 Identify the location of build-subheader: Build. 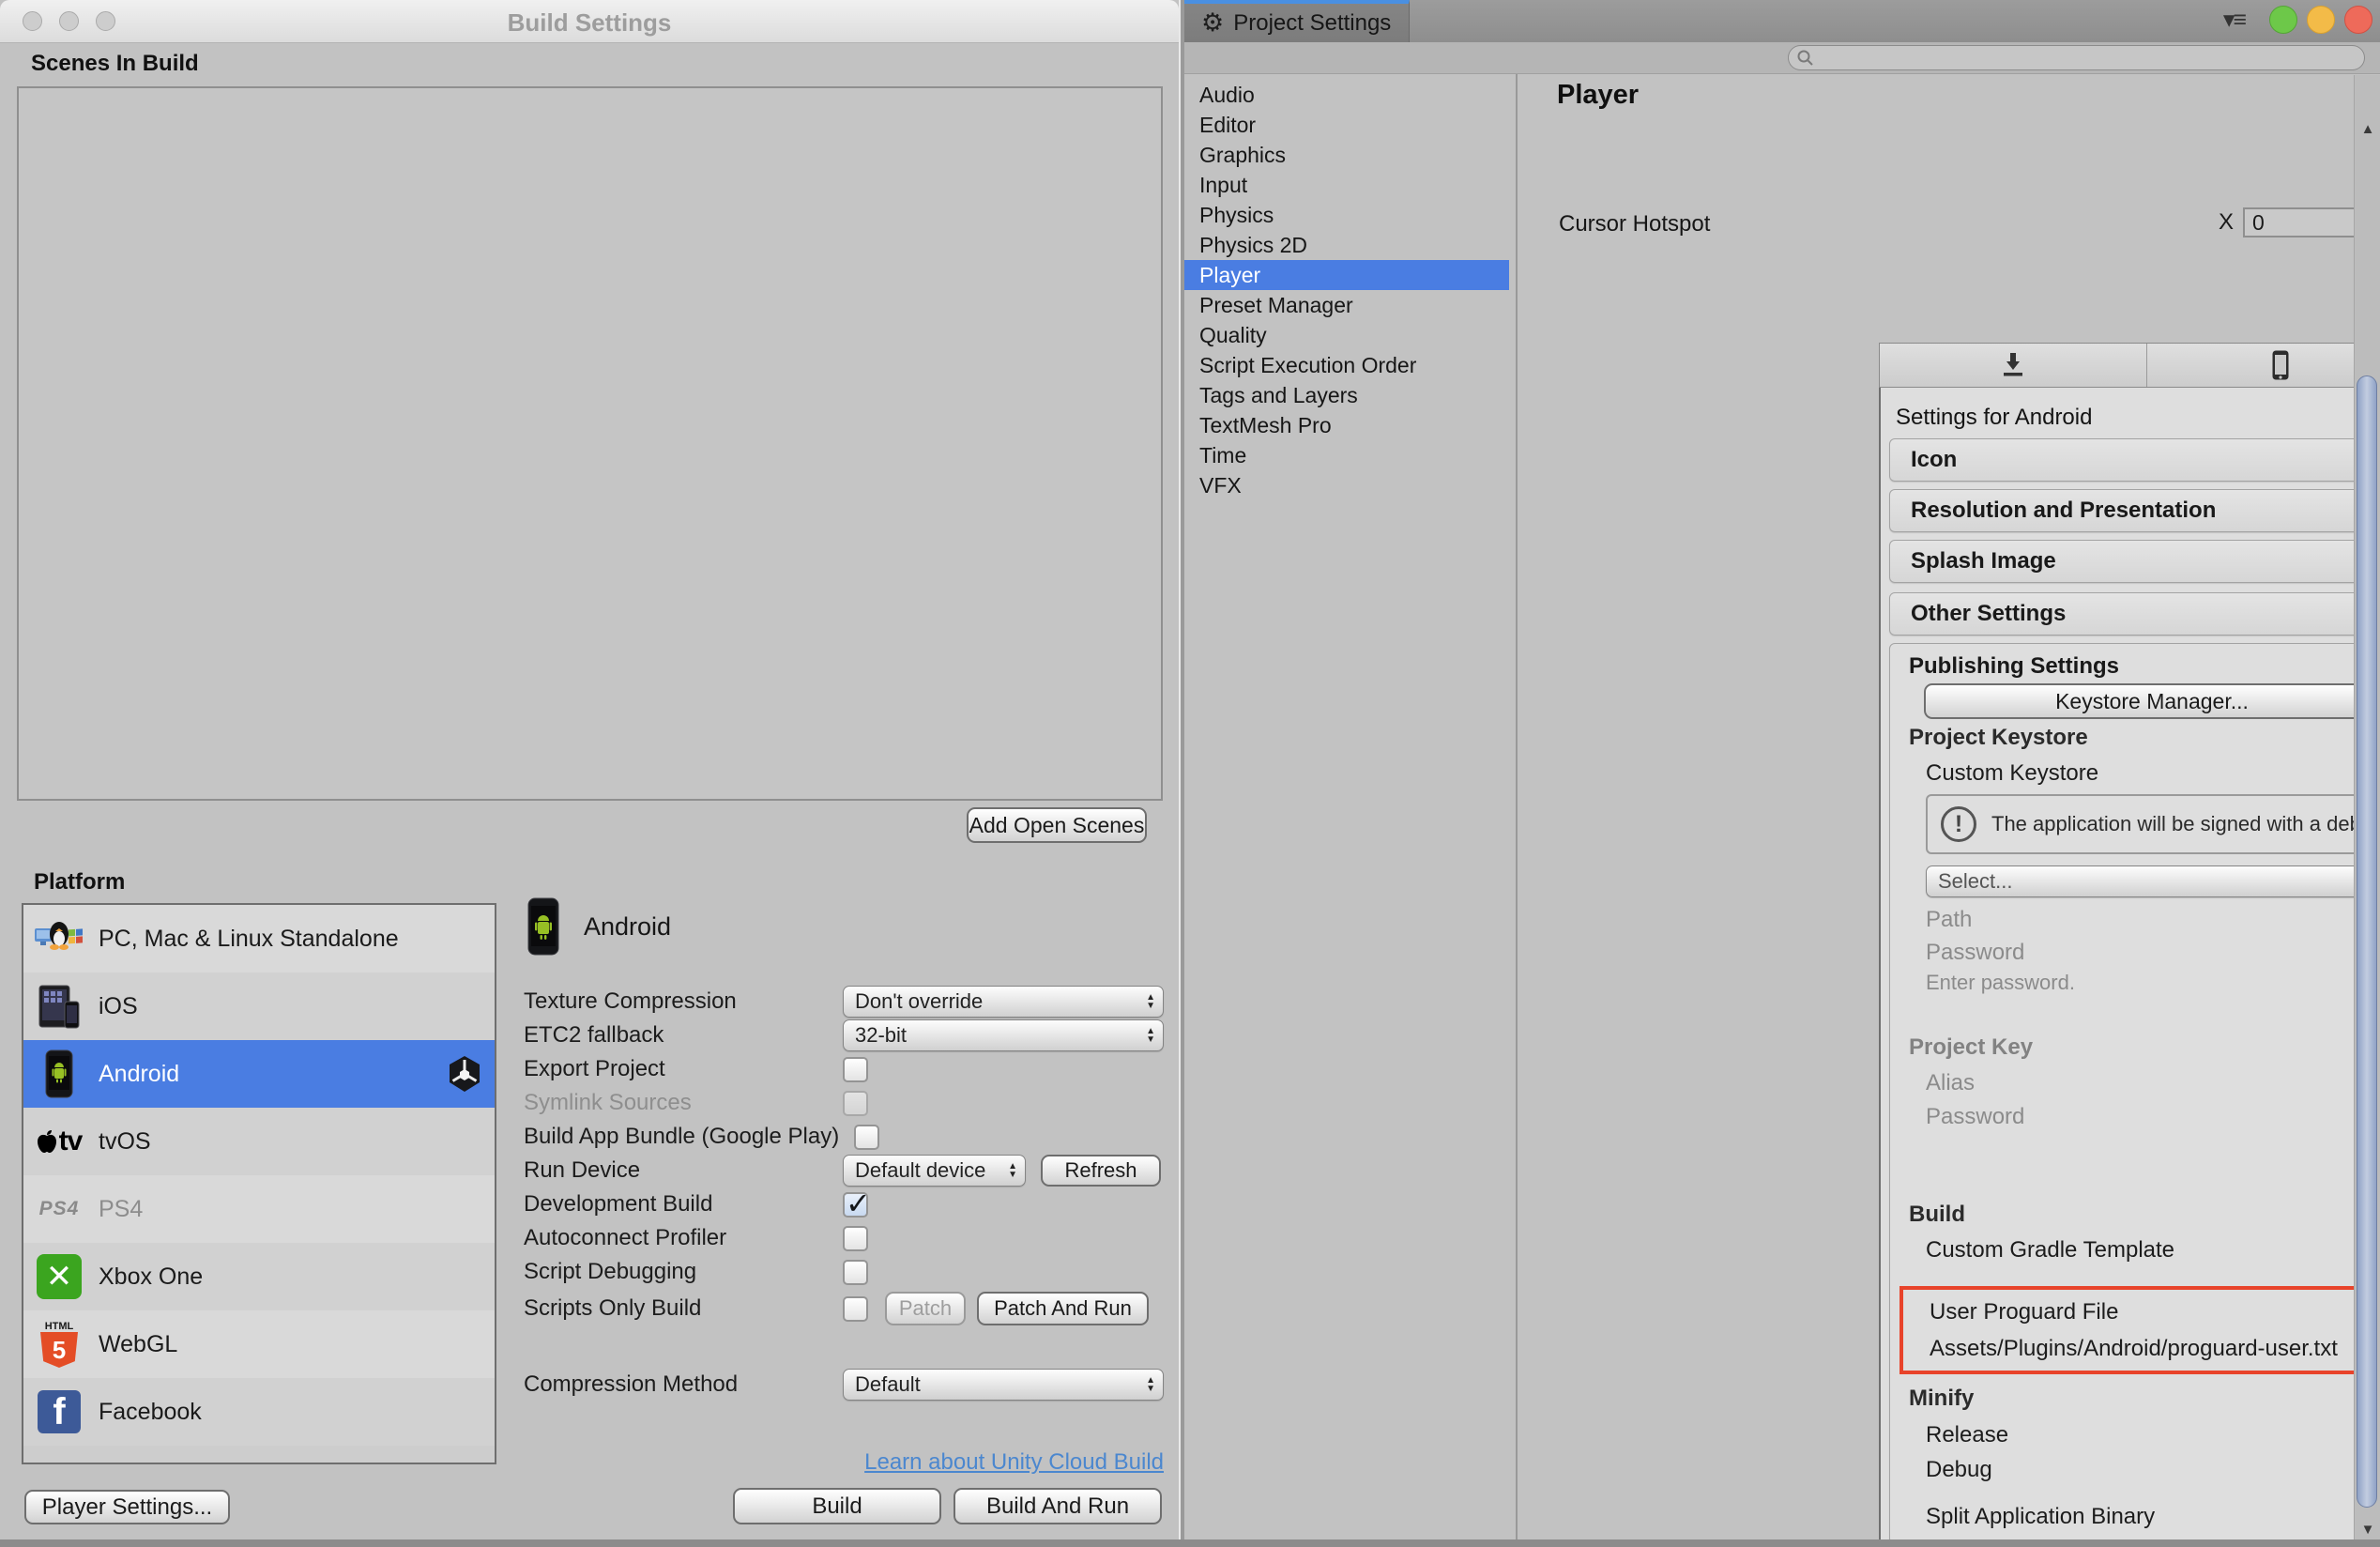
(1937, 1214).